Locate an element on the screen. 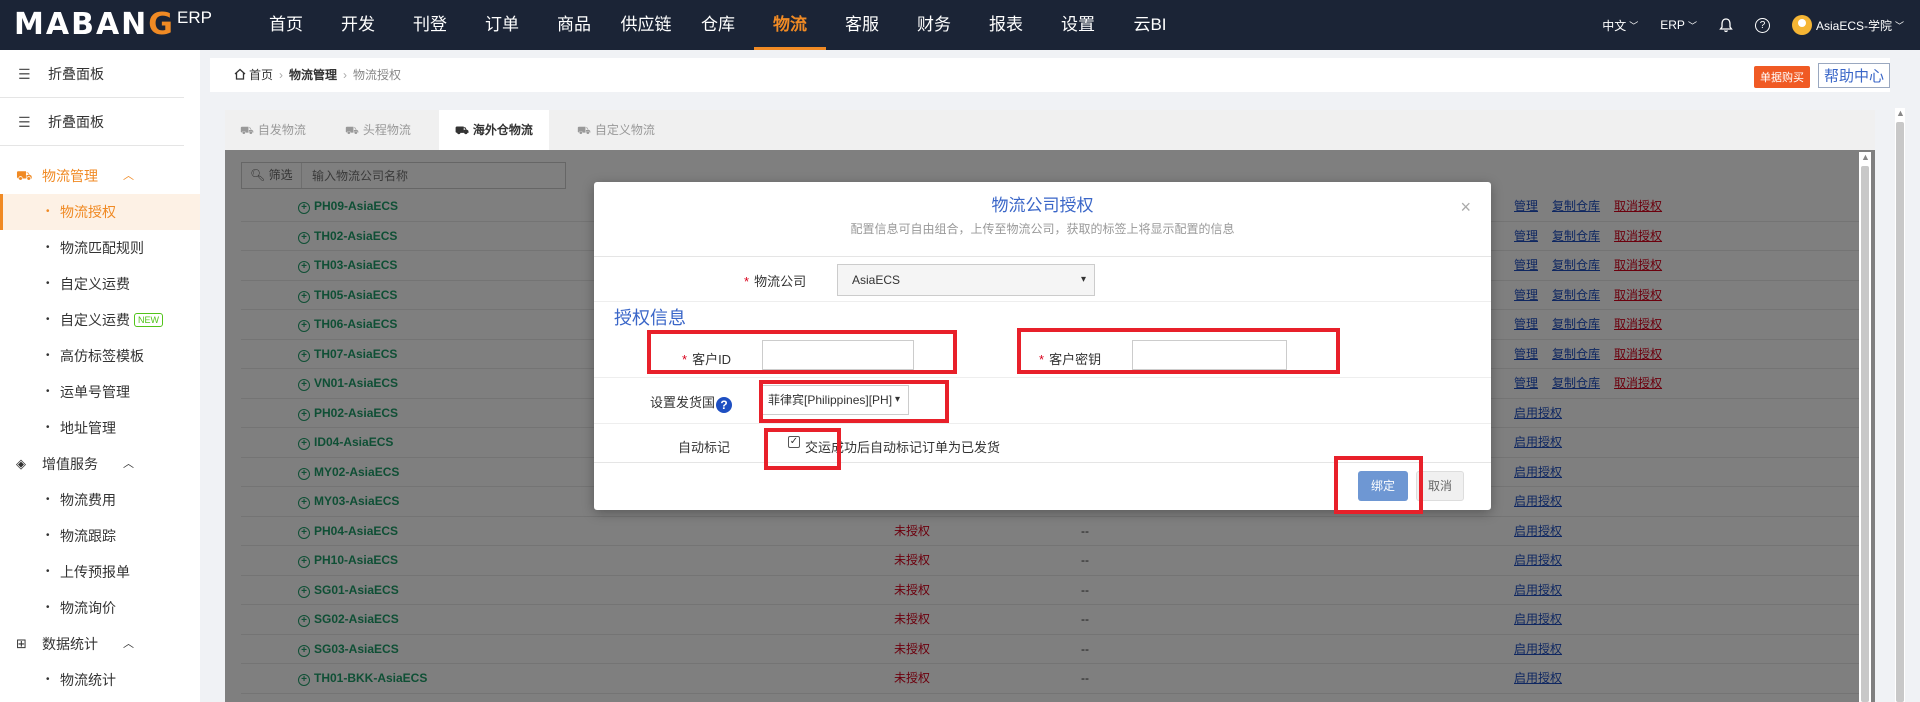 This screenshot has height=702, width=1920. sidebar-item: 高仿标签模板 is located at coordinates (100, 356).